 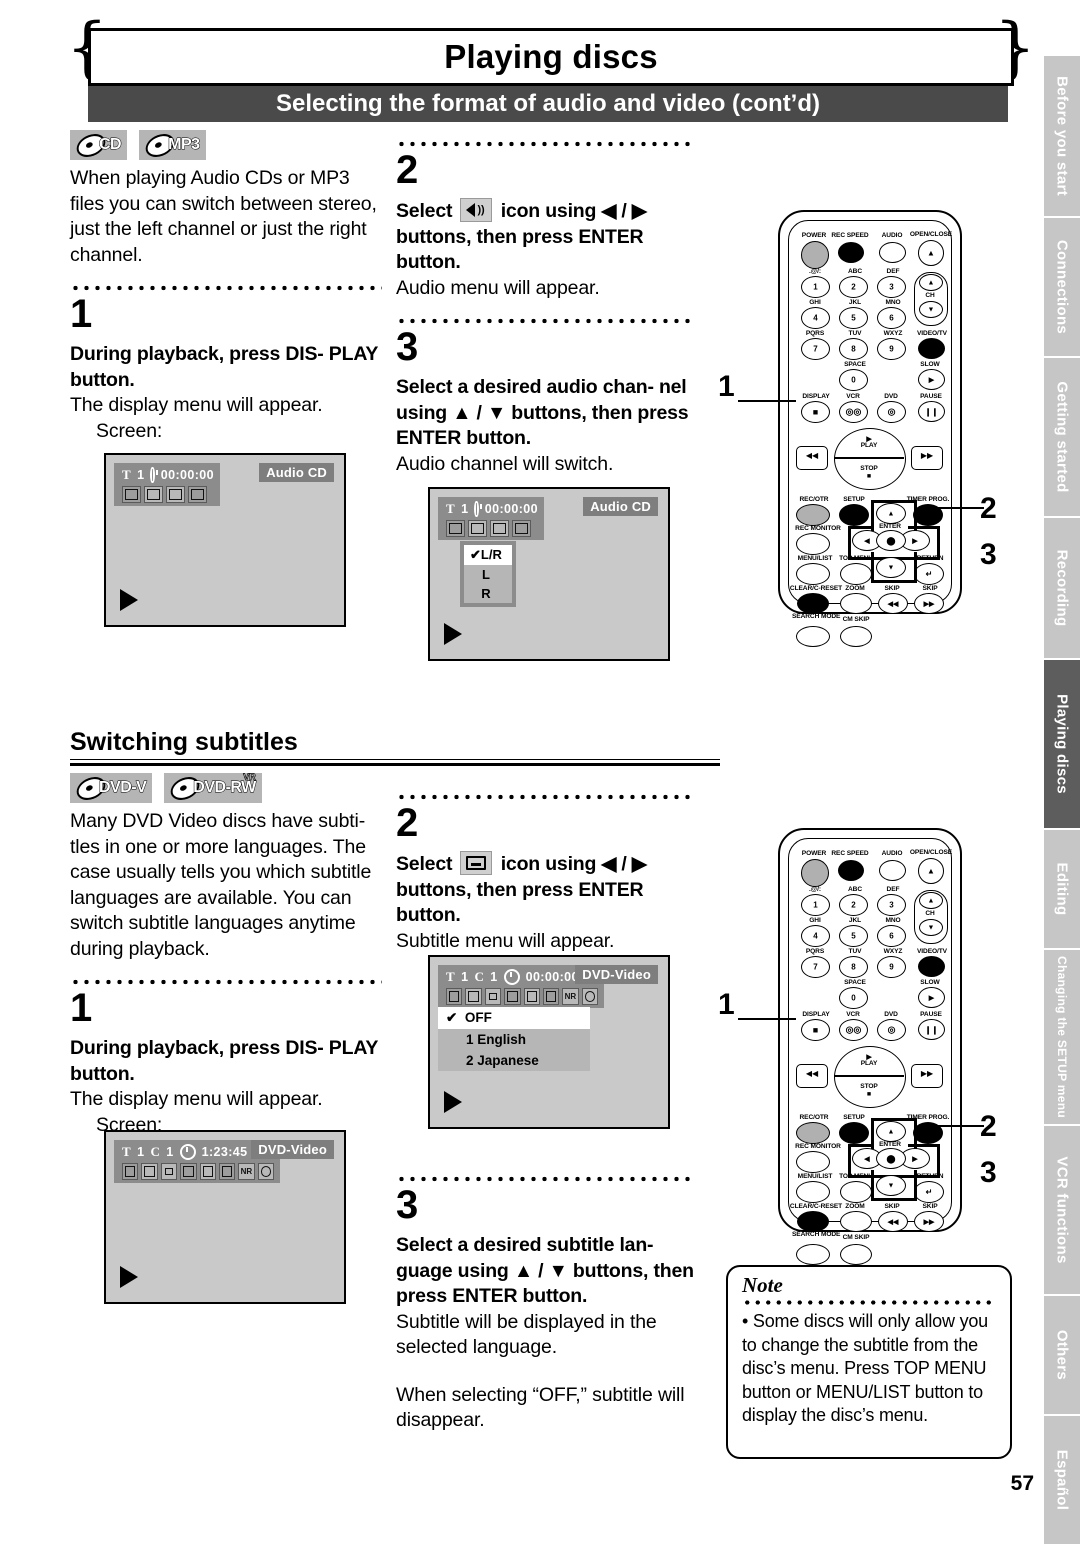 I want to click on sidebar-tab-vcr-functions: VCR functions, so click(x=1062, y=1211).